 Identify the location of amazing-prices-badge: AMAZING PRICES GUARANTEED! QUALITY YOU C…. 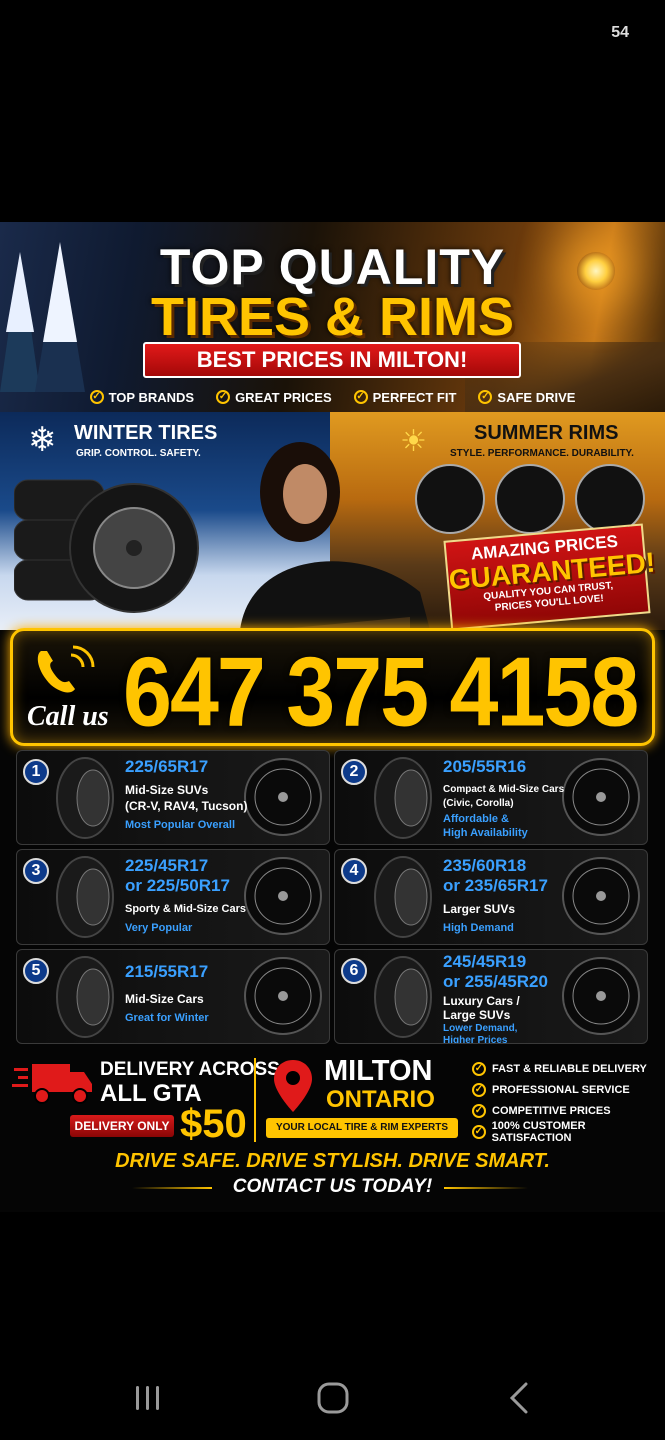
(549, 577).